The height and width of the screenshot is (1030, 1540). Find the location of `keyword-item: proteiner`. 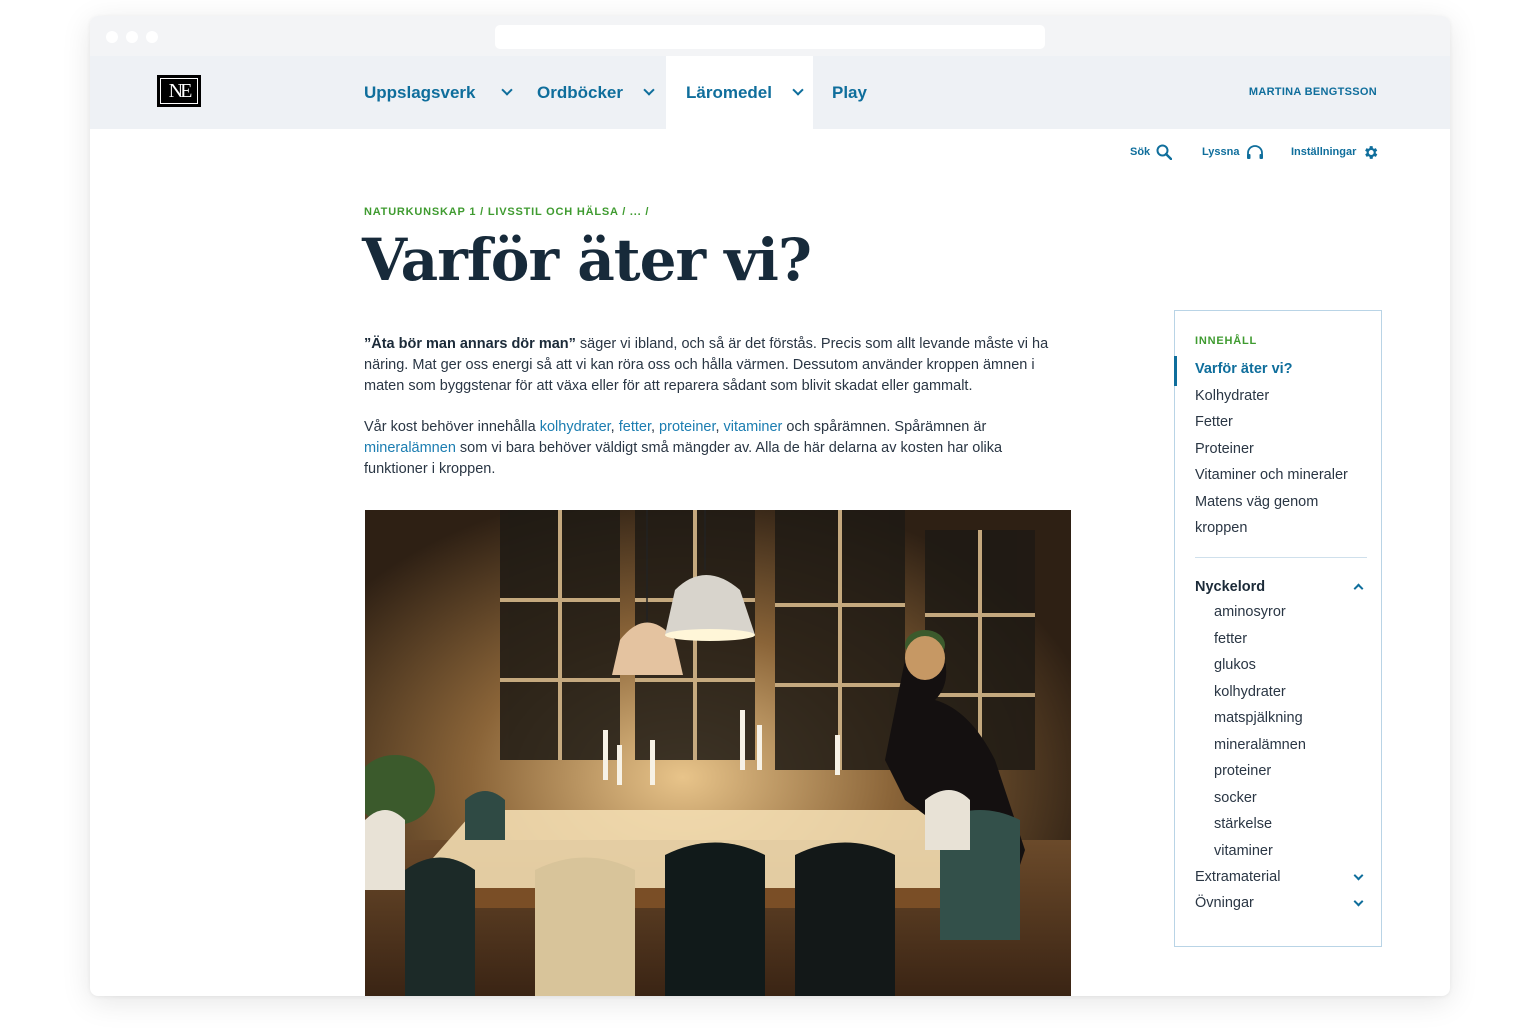

keyword-item: proteiner is located at coordinates (1260, 771).